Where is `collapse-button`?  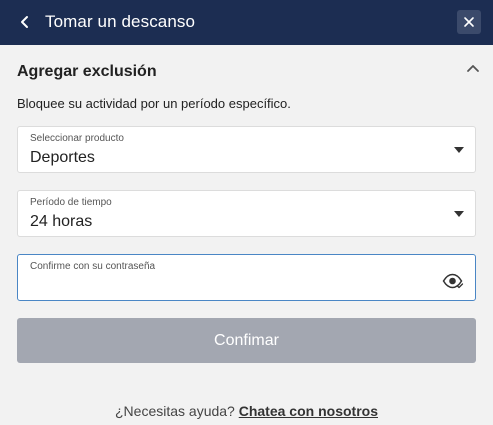 collapse-button is located at coordinates (473, 68).